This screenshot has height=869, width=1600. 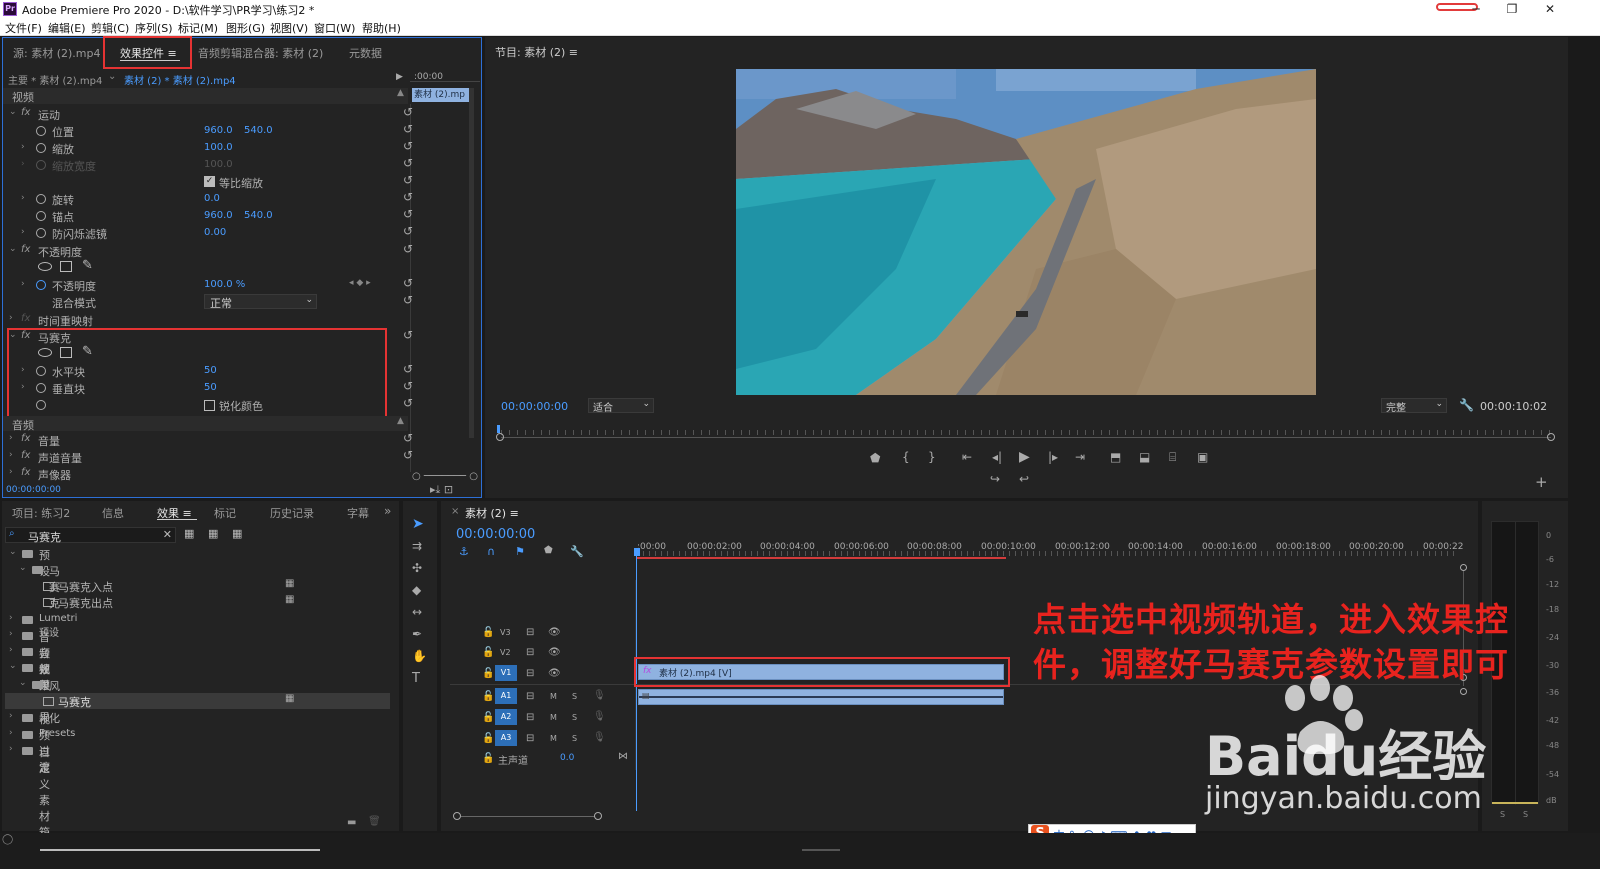 What do you see at coordinates (997, 457) in the screenshot?
I see `step-back-icon: ◂|` at bounding box center [997, 457].